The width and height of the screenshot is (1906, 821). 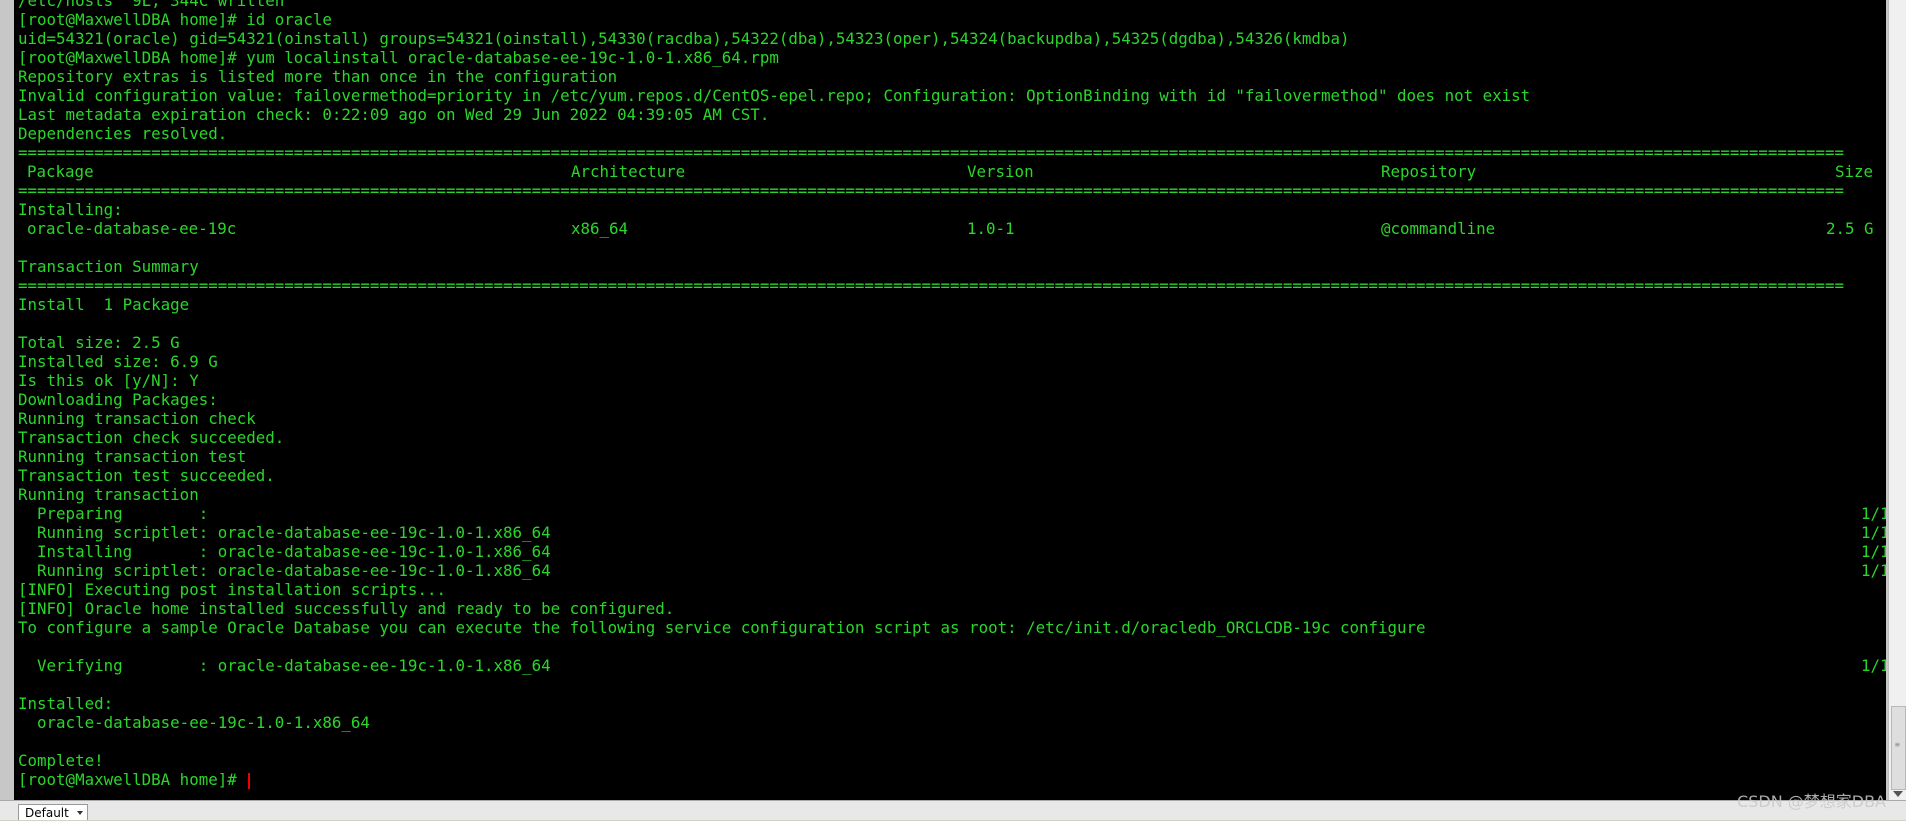 I want to click on installing-label: Installing:, so click(x=70, y=209).